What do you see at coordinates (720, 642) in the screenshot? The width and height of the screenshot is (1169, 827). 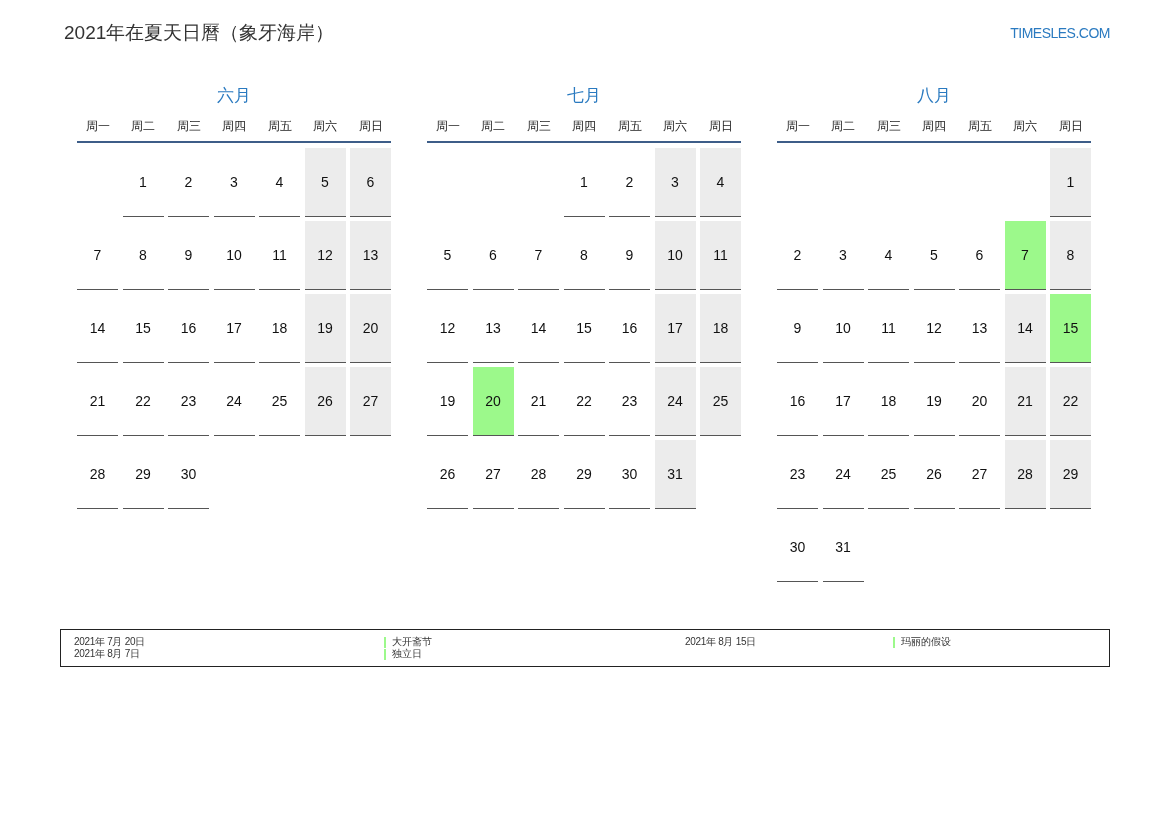 I see `holiday-date: 2021年 8月 15日` at bounding box center [720, 642].